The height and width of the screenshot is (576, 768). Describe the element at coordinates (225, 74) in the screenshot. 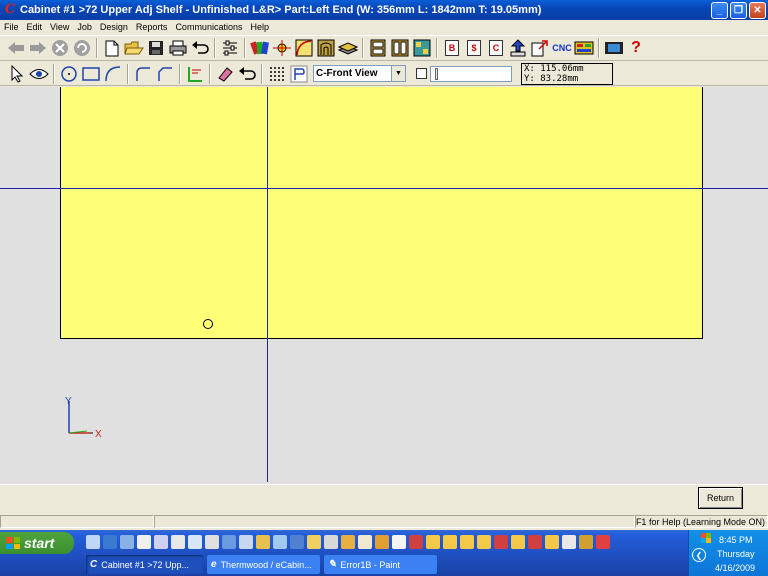

I see `eraser-icon` at that location.